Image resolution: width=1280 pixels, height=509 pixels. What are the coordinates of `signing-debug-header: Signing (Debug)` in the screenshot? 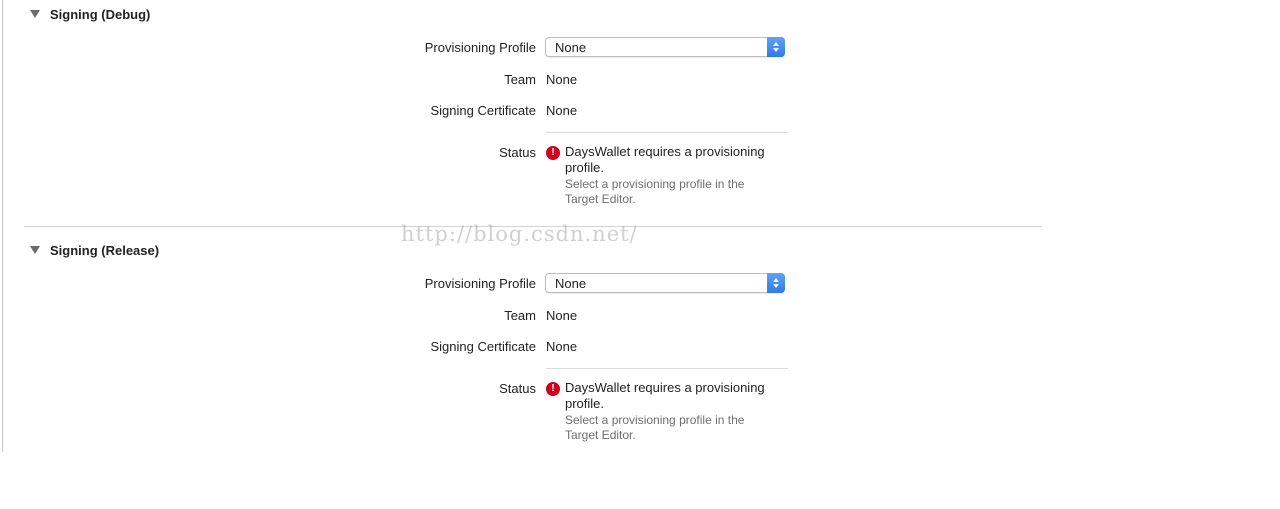 It's located at (90, 14).